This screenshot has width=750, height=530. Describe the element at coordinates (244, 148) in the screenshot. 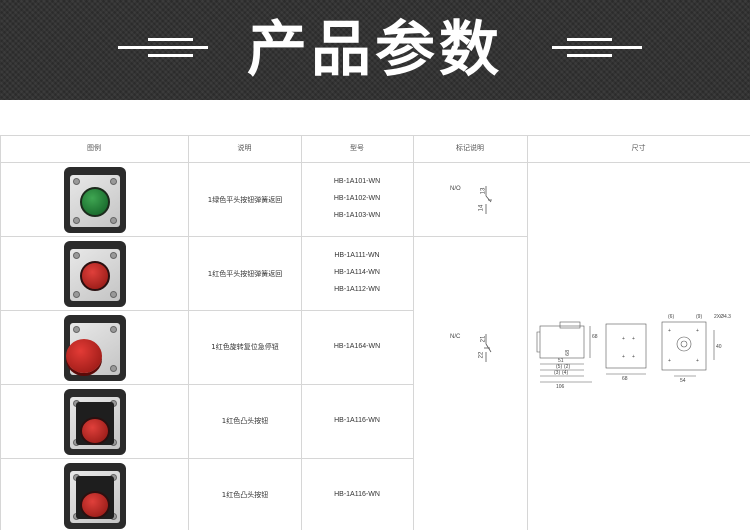

I see `header-description: 说明` at that location.